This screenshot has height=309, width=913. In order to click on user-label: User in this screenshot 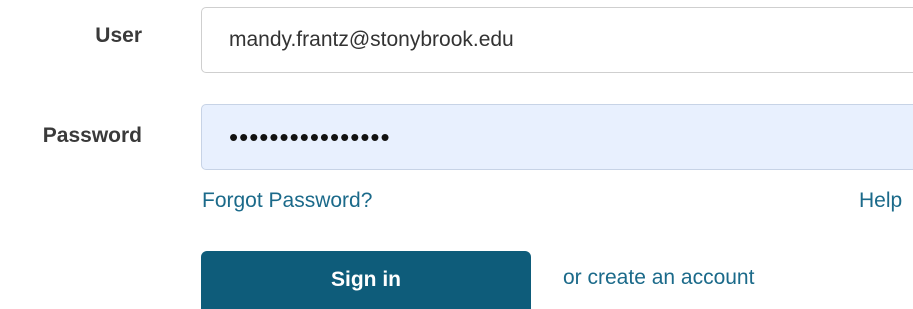, I will do `click(118, 35)`.